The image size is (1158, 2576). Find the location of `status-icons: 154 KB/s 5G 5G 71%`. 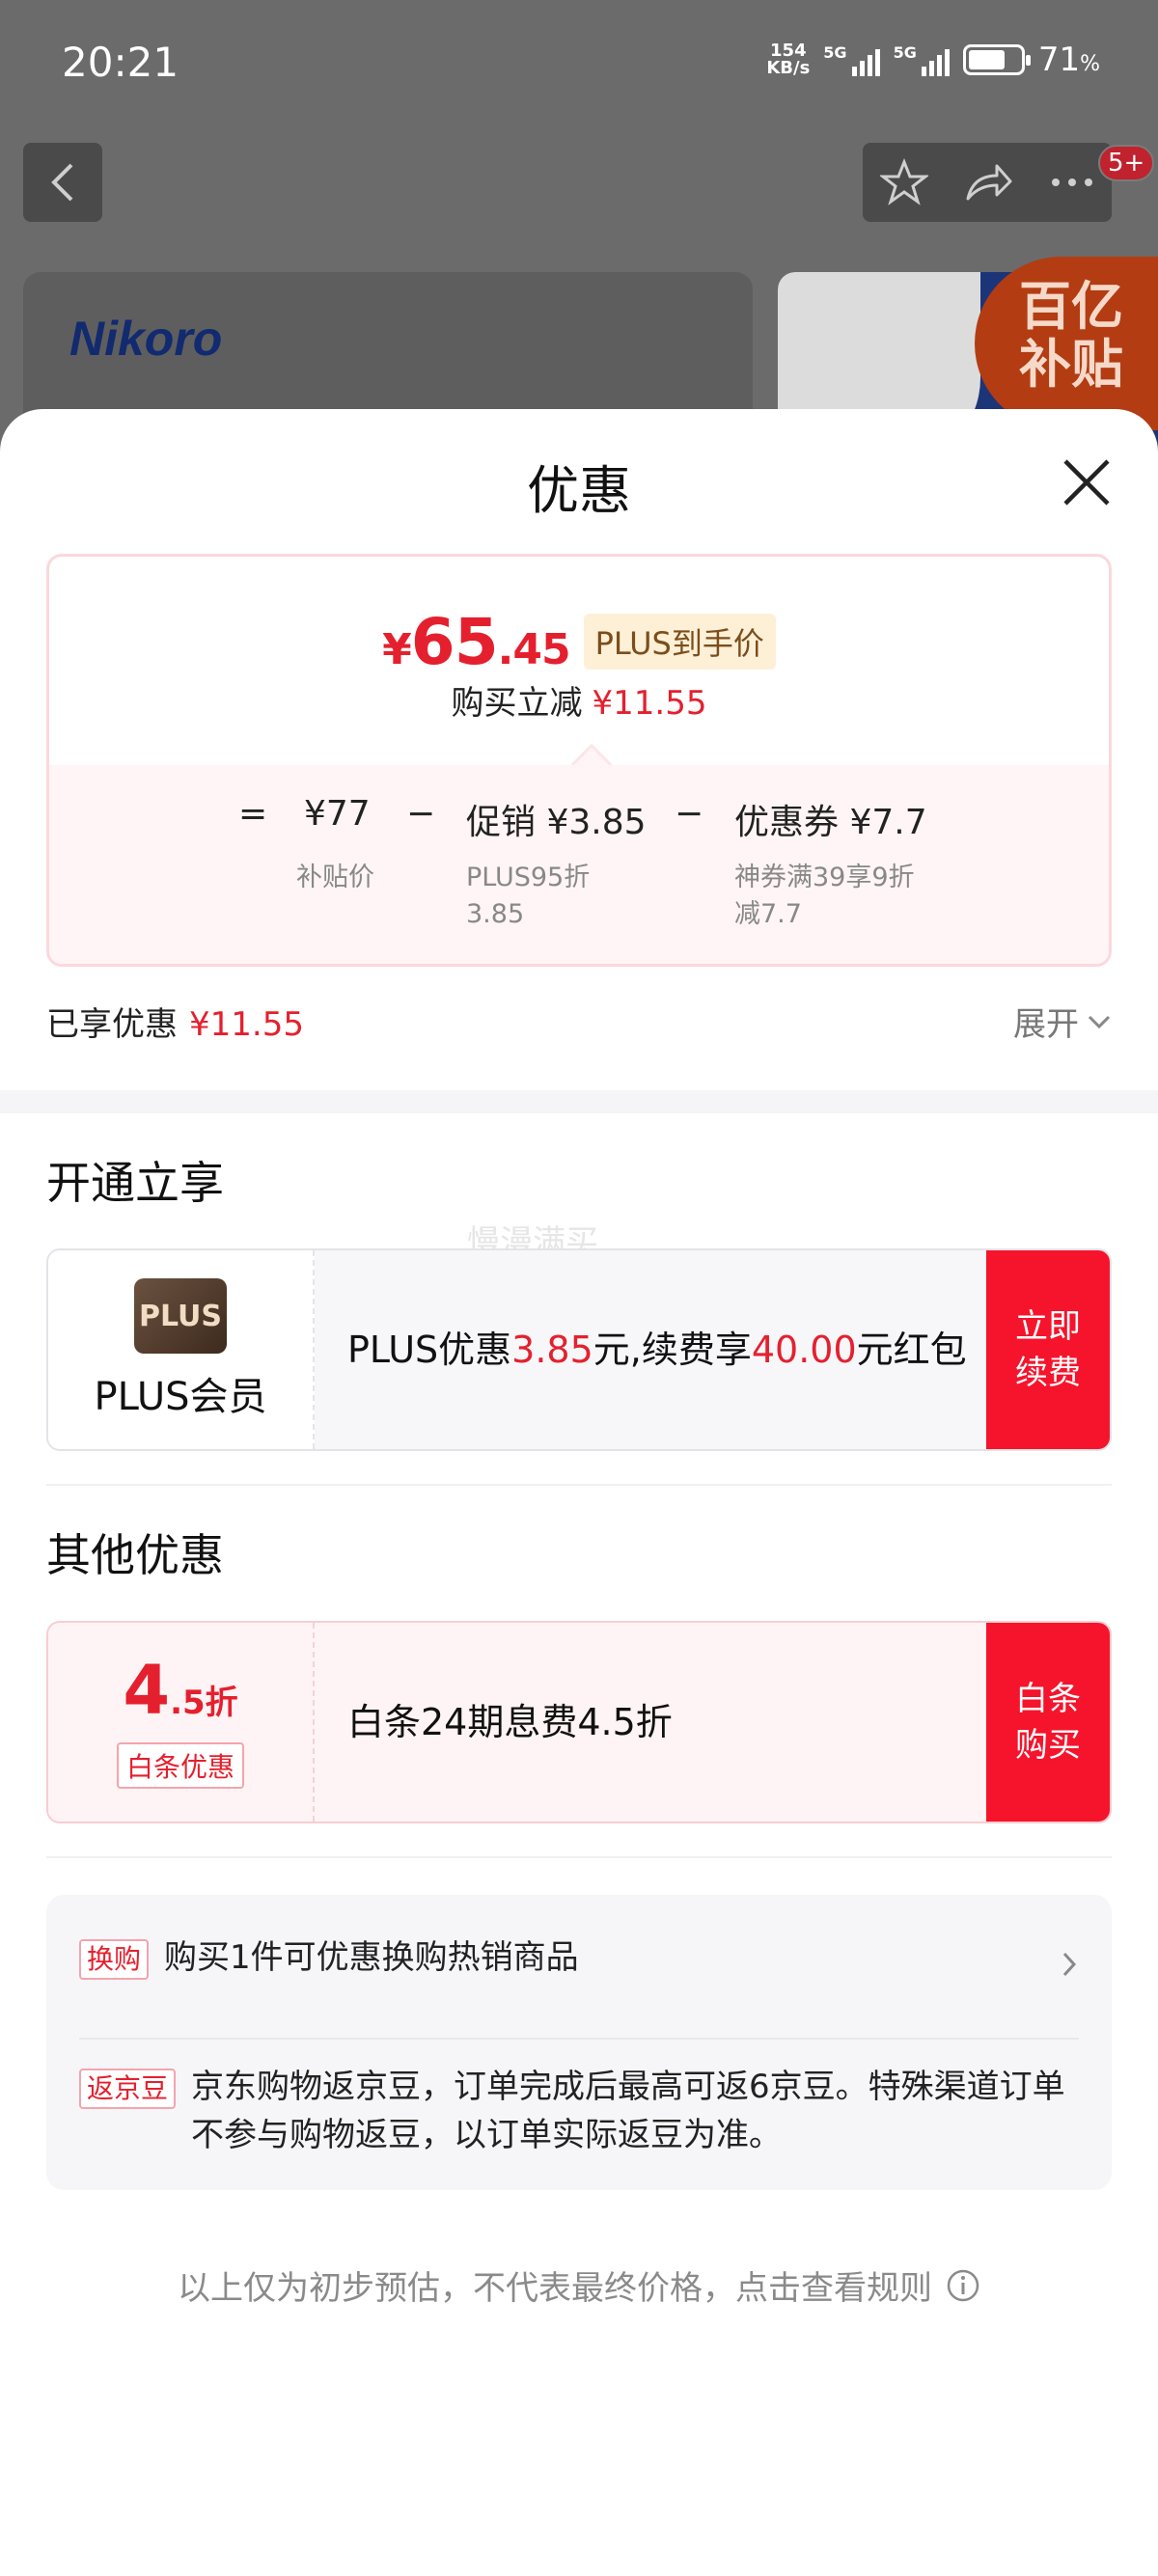

status-icons: 154 KB/s 5G 5G 71% is located at coordinates (933, 60).